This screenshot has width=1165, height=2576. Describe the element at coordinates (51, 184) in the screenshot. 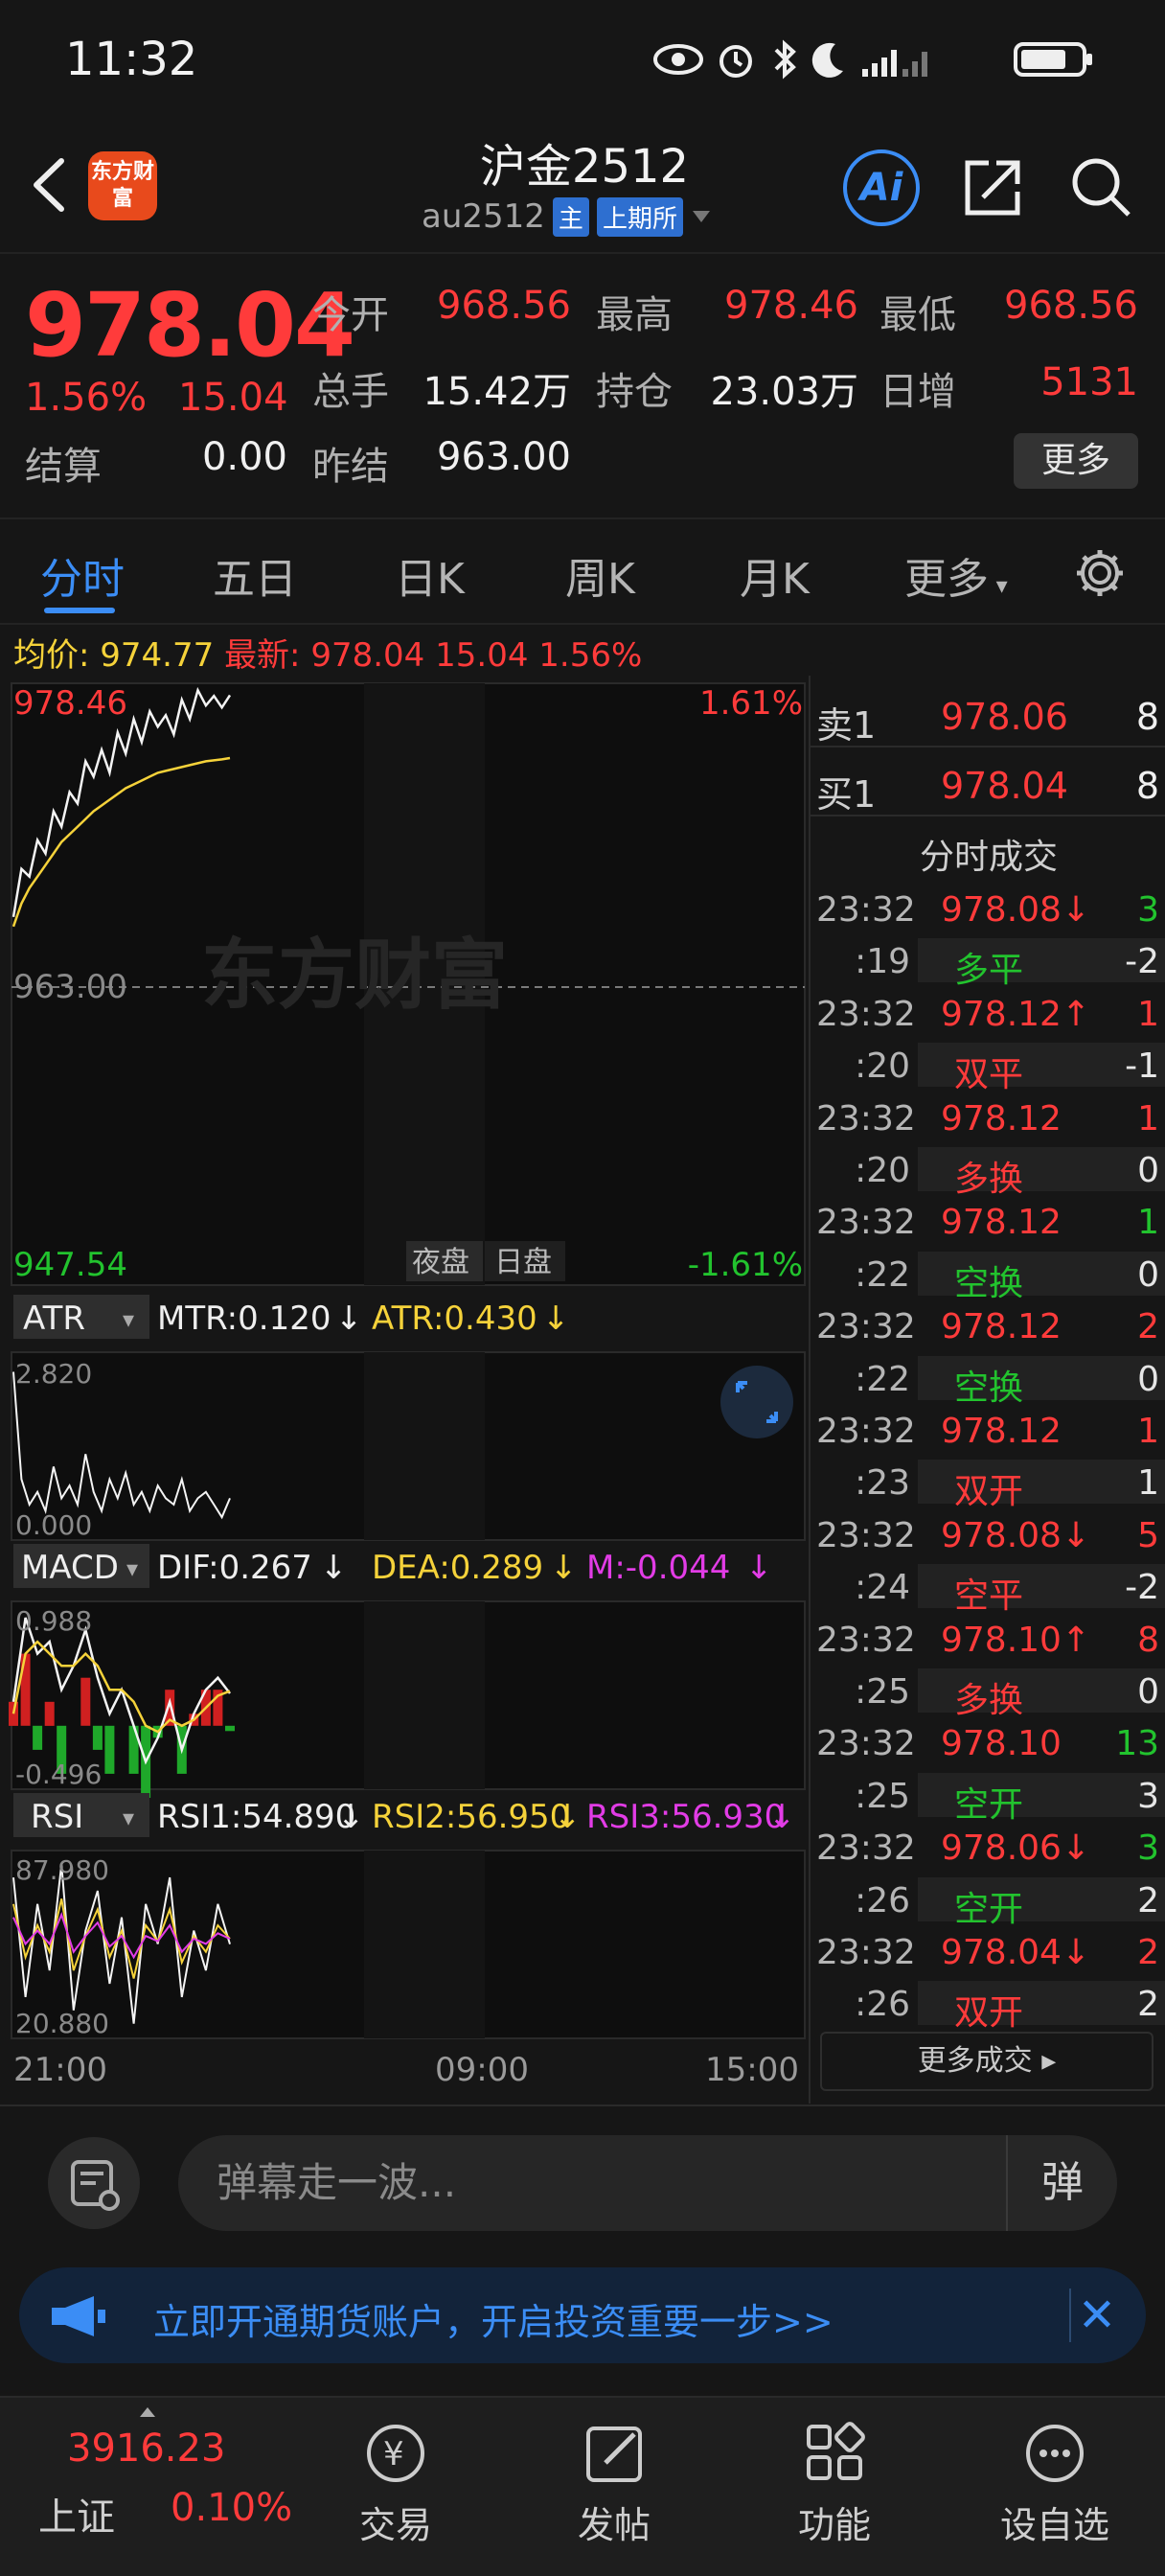

I see `back-arrow-icon` at that location.